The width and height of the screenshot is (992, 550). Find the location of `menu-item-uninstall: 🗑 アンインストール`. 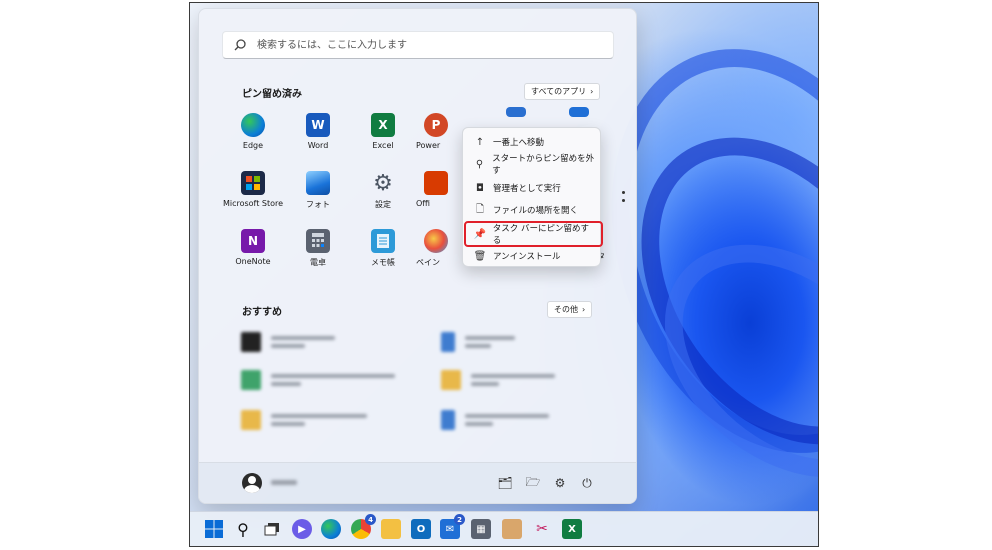

menu-item-uninstall: 🗑 アンインストール is located at coordinates (531, 256).